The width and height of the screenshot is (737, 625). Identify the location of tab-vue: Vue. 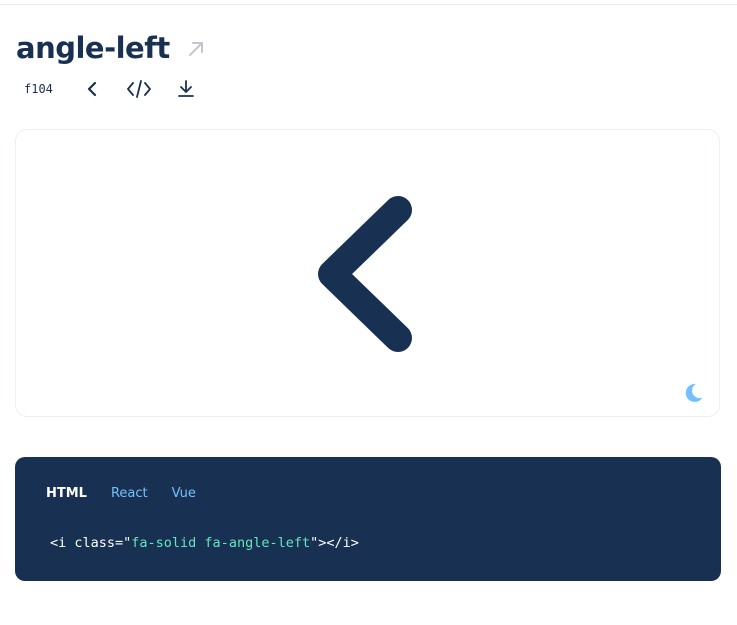
(184, 494).